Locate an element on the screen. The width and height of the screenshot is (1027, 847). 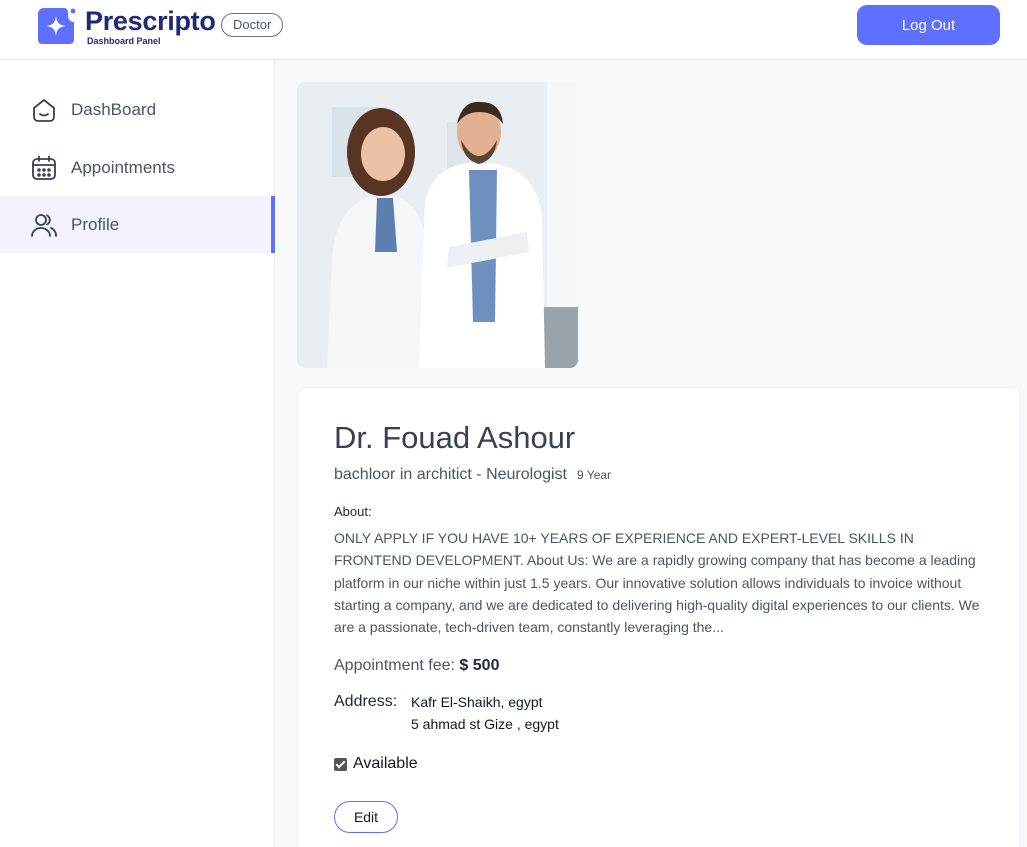
role-badge: Doctor is located at coordinates (252, 25).